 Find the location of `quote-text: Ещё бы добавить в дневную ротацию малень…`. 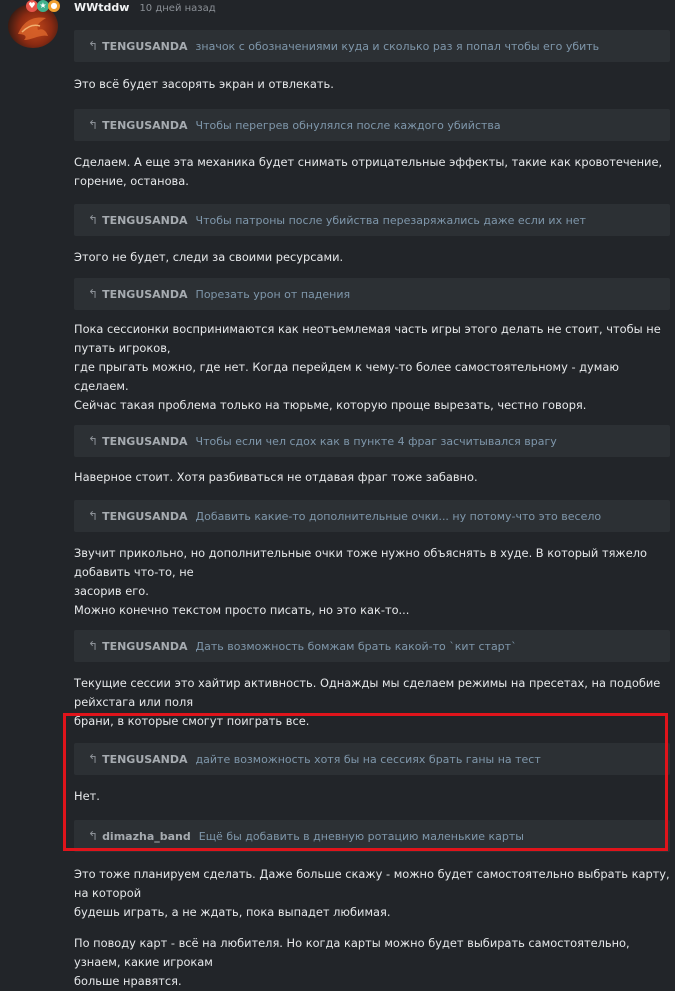

quote-text: Ещё бы добавить в дневную ротацию малень… is located at coordinates (361, 836).